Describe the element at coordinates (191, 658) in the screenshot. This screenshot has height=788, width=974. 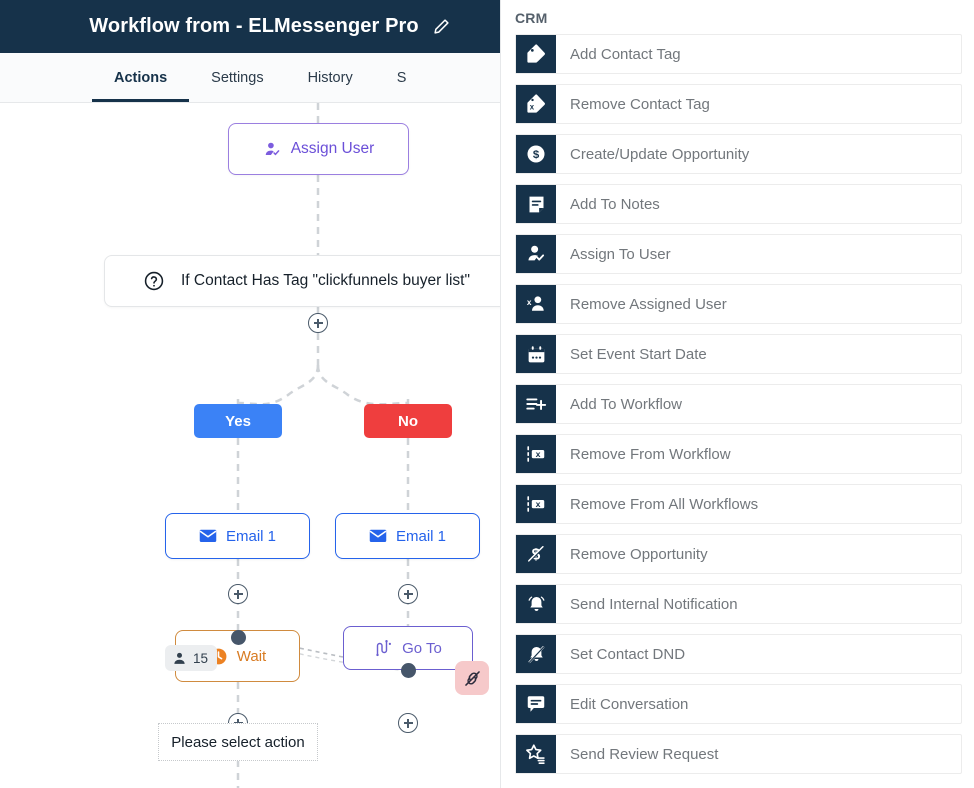
I see `contact-count-badge: 15` at that location.